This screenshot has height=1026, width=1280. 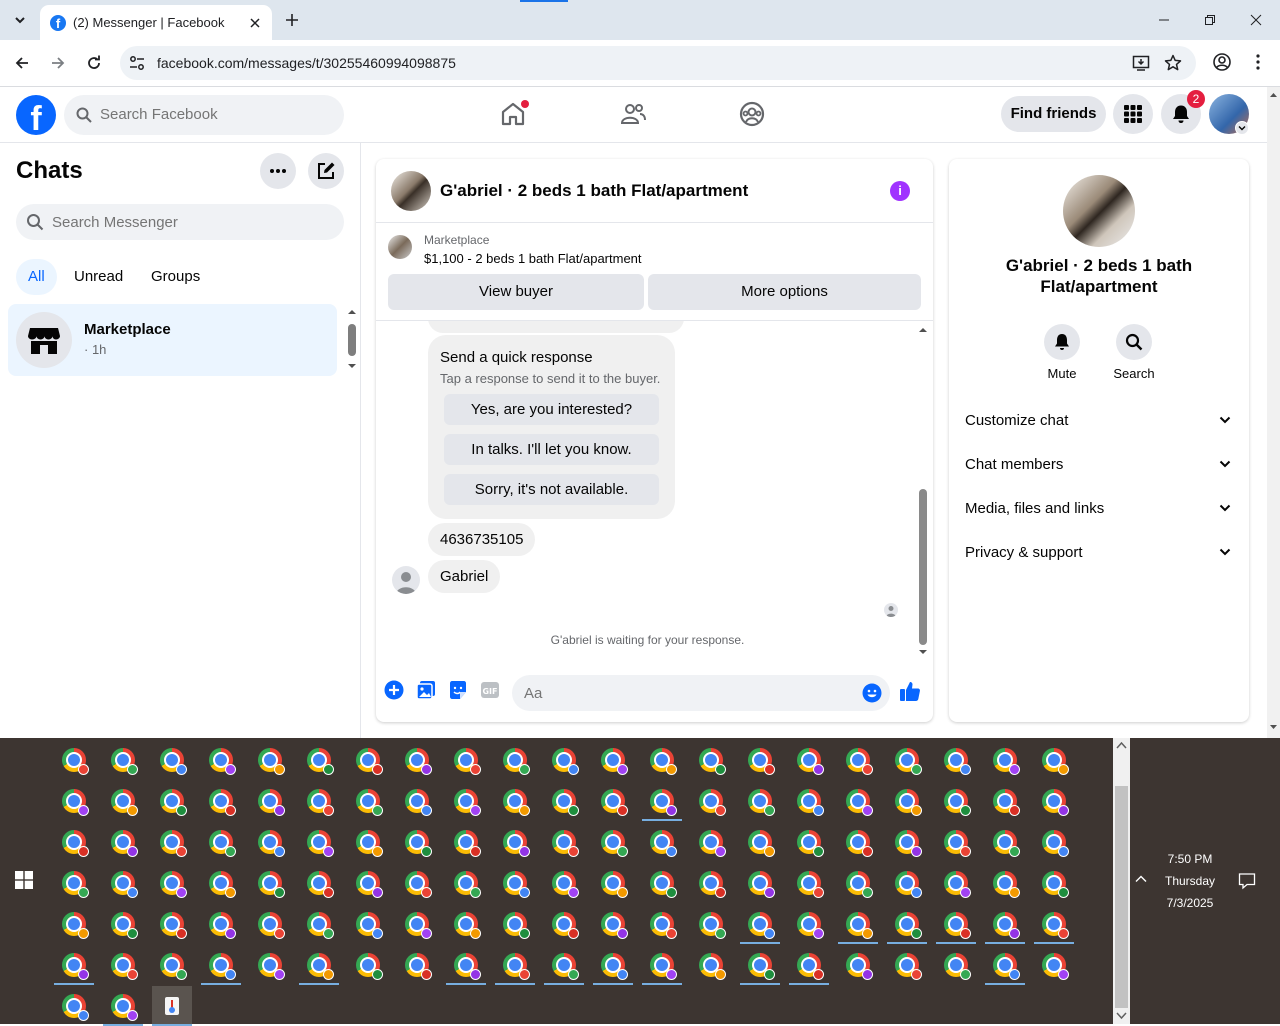 I want to click on facebook-search-input, so click(x=210, y=114).